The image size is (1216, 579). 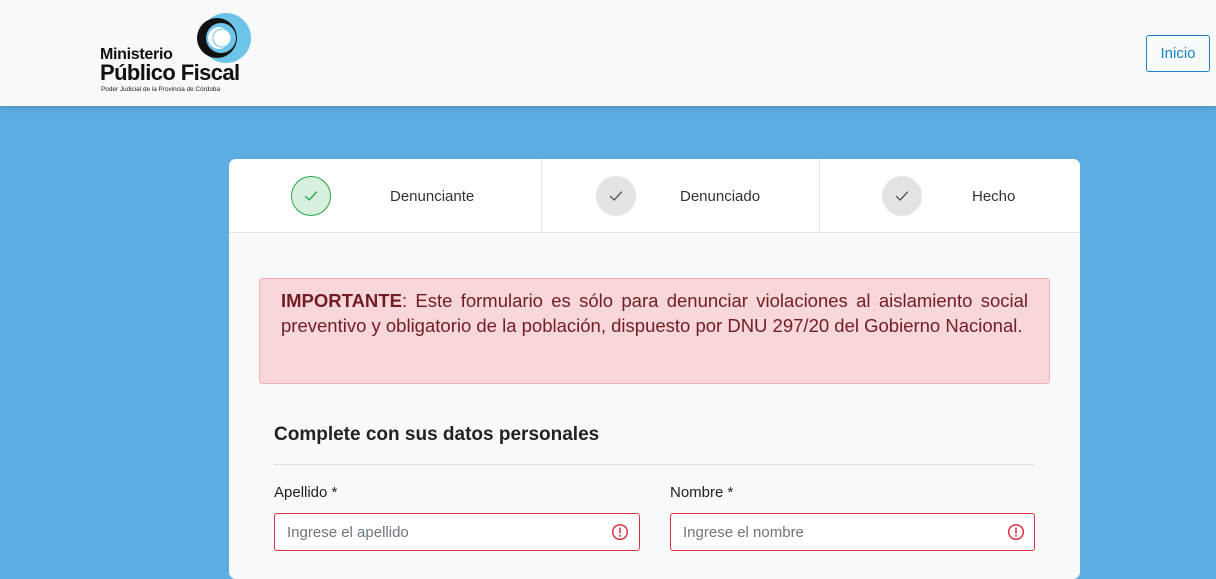 What do you see at coordinates (170, 72) in the screenshot?
I see `logo-line-2: Público Fiscal` at bounding box center [170, 72].